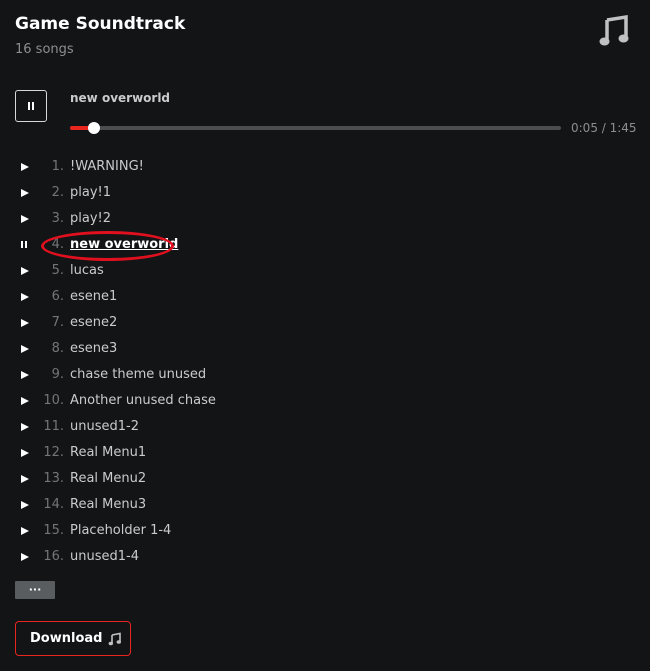 The image size is (650, 671). I want to click on show-more-button: ···, so click(35, 590).